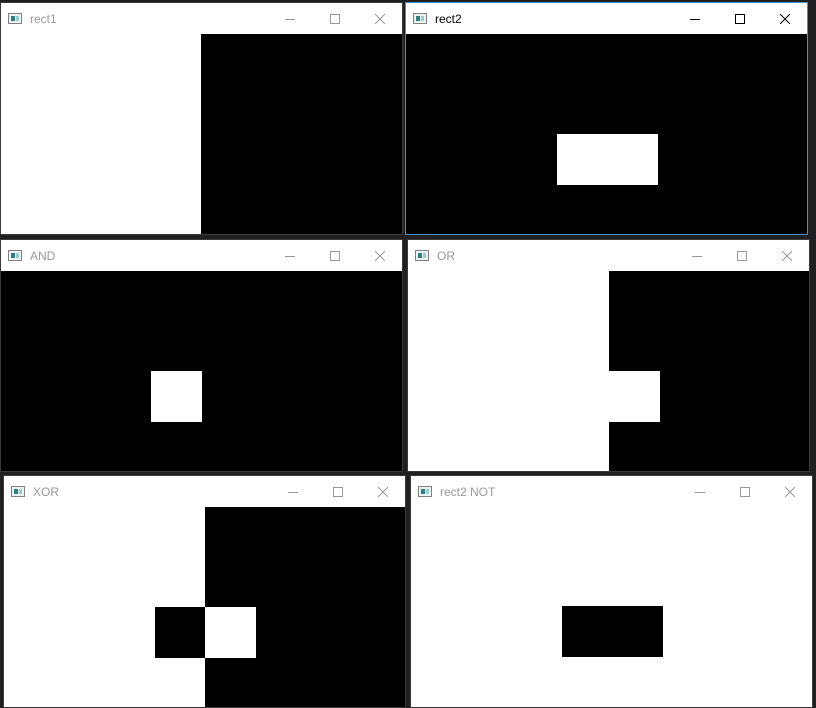  I want to click on title-bar: rect2 NOT, so click(611, 491).